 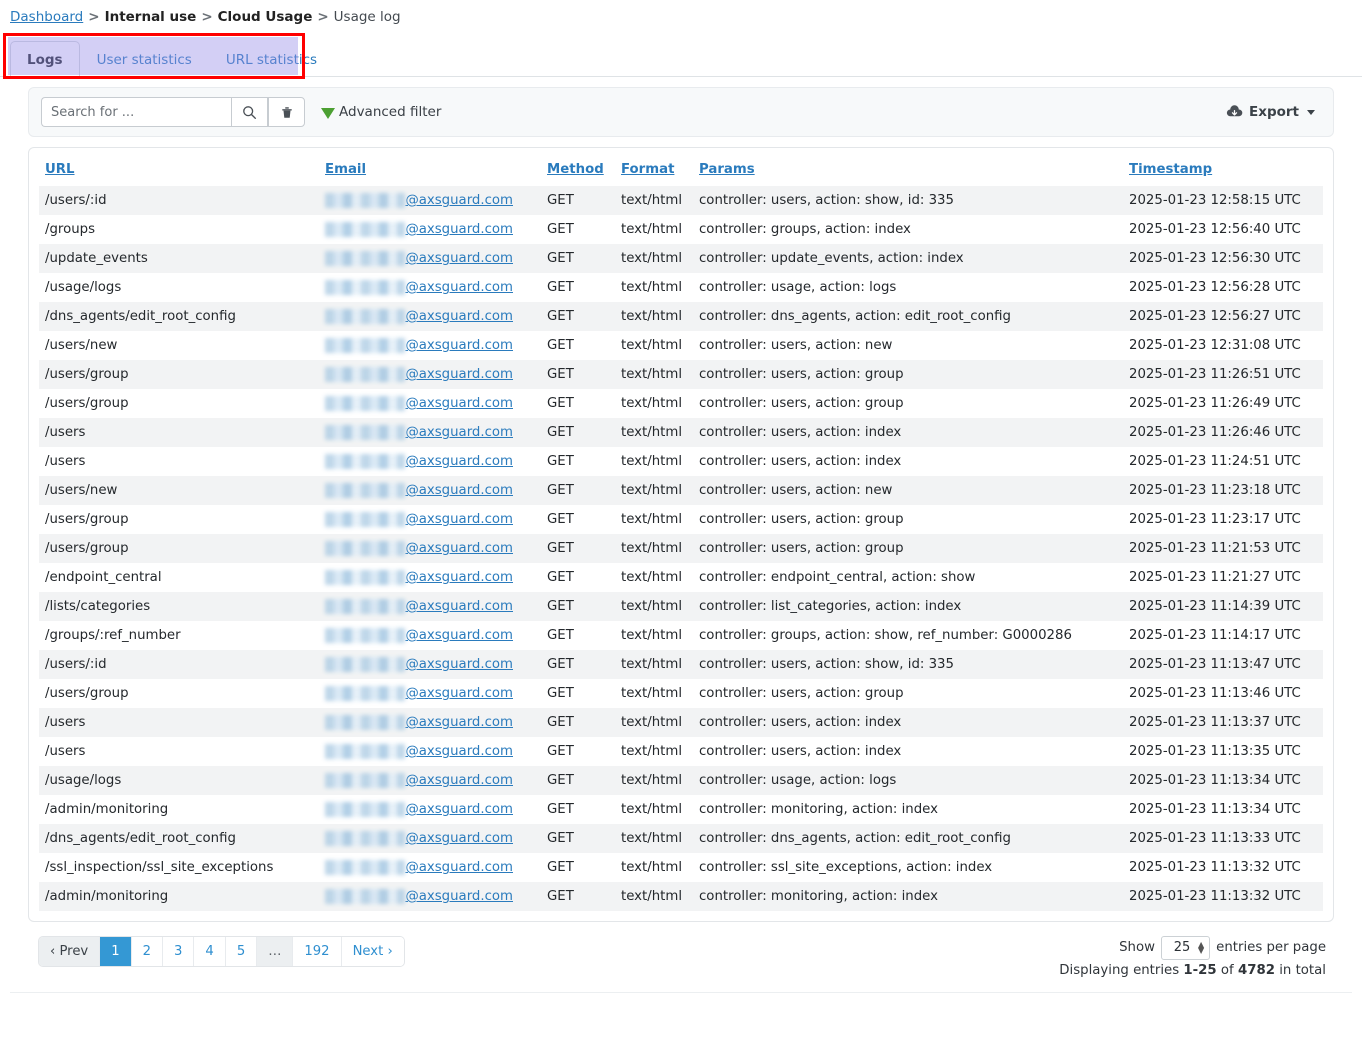 What do you see at coordinates (179, 951) in the screenshot?
I see `pagination-page-3: 3` at bounding box center [179, 951].